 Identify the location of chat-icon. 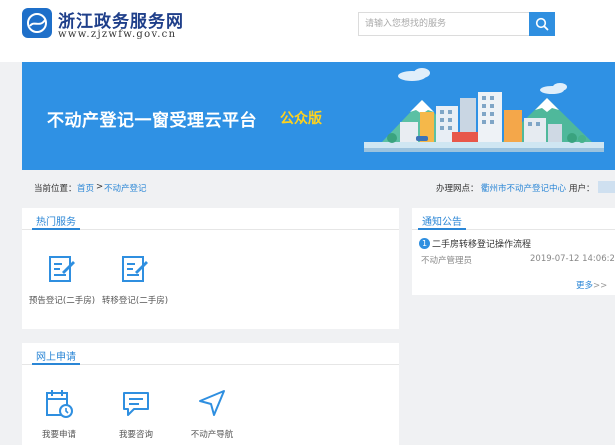
(136, 404).